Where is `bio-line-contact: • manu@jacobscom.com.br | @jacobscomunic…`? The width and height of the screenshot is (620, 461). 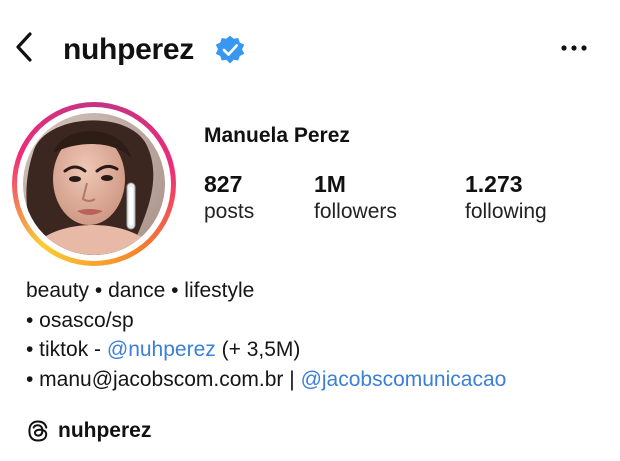
bio-line-contact: • manu@jacobscom.com.br | @jacobscomunic… is located at coordinates (266, 379).